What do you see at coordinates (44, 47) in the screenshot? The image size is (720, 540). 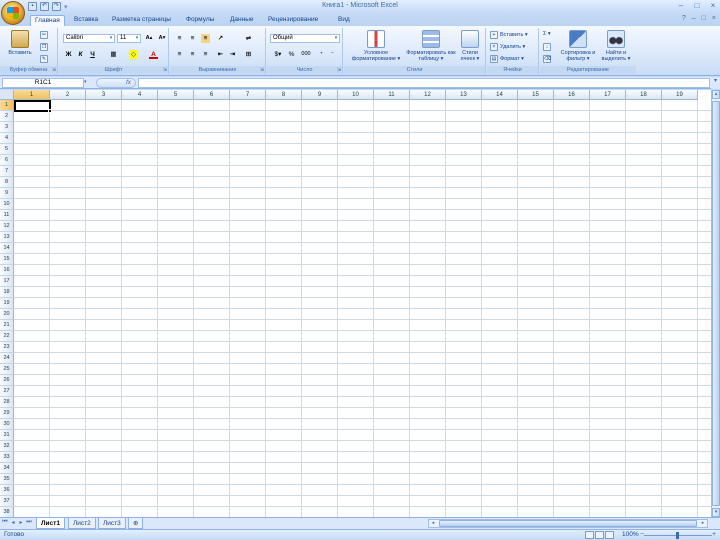 I see `copy-button: ❐` at bounding box center [44, 47].